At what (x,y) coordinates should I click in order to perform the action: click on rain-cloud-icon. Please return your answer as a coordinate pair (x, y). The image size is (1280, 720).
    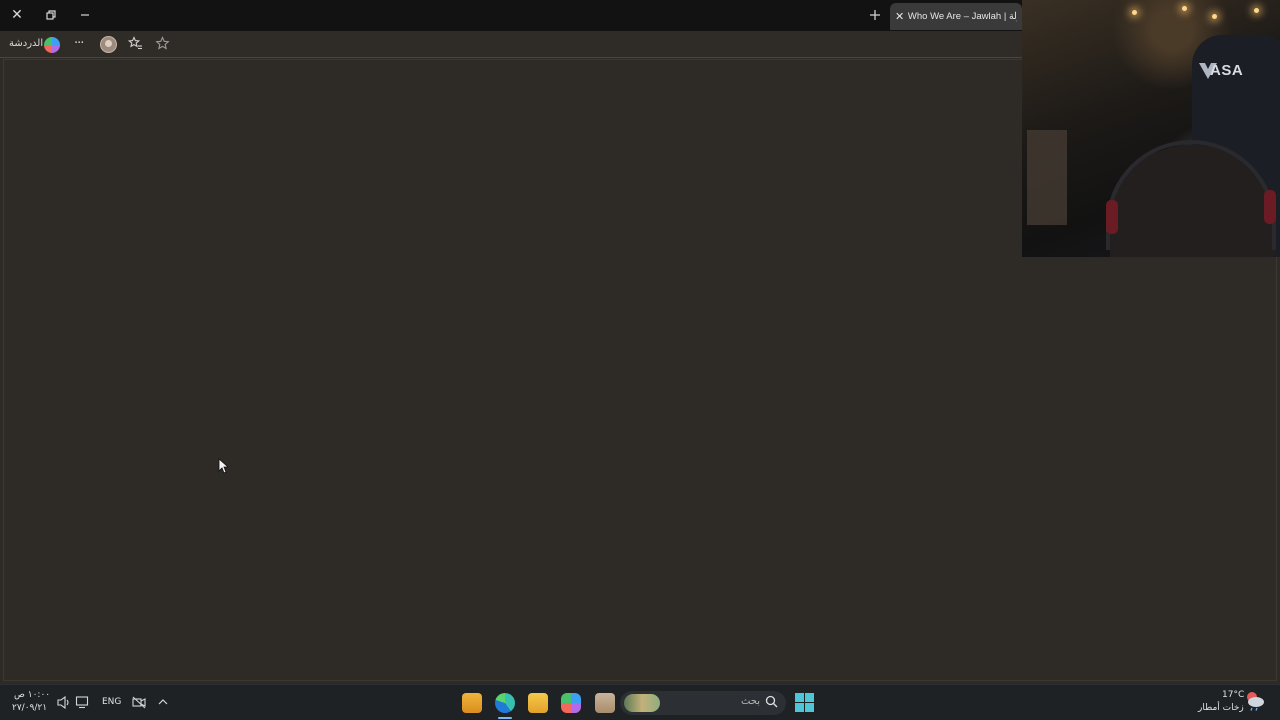
    Looking at the image, I should click on (1255, 701).